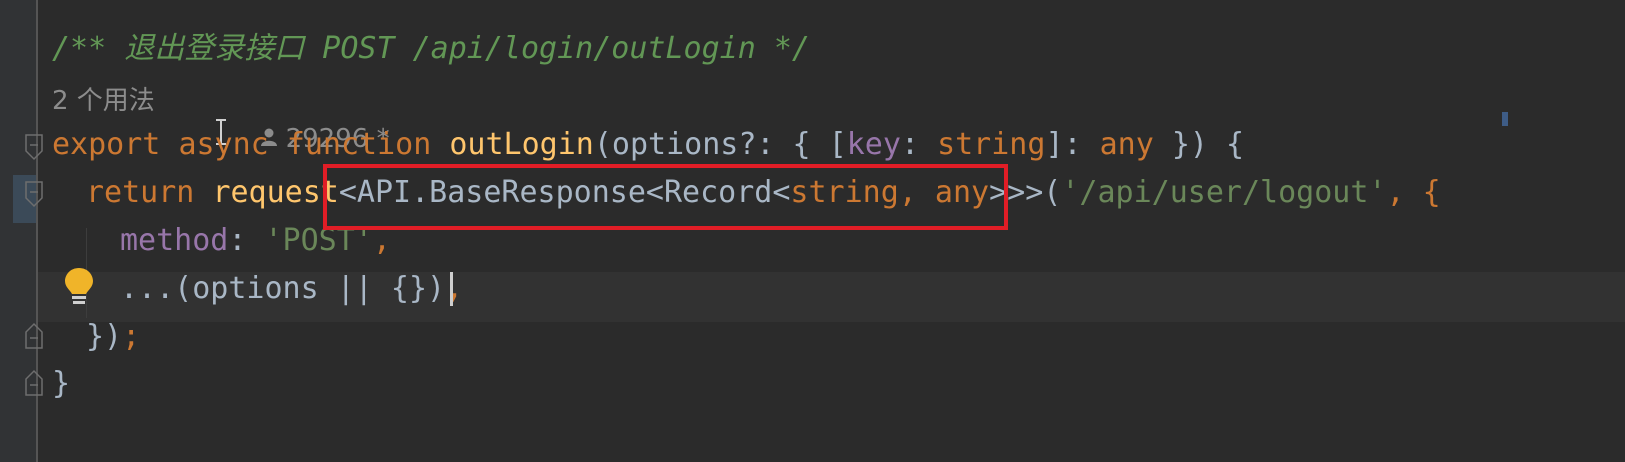 This screenshot has width=1625, height=462. Describe the element at coordinates (106, 144) in the screenshot. I see `keyword-export: export` at that location.